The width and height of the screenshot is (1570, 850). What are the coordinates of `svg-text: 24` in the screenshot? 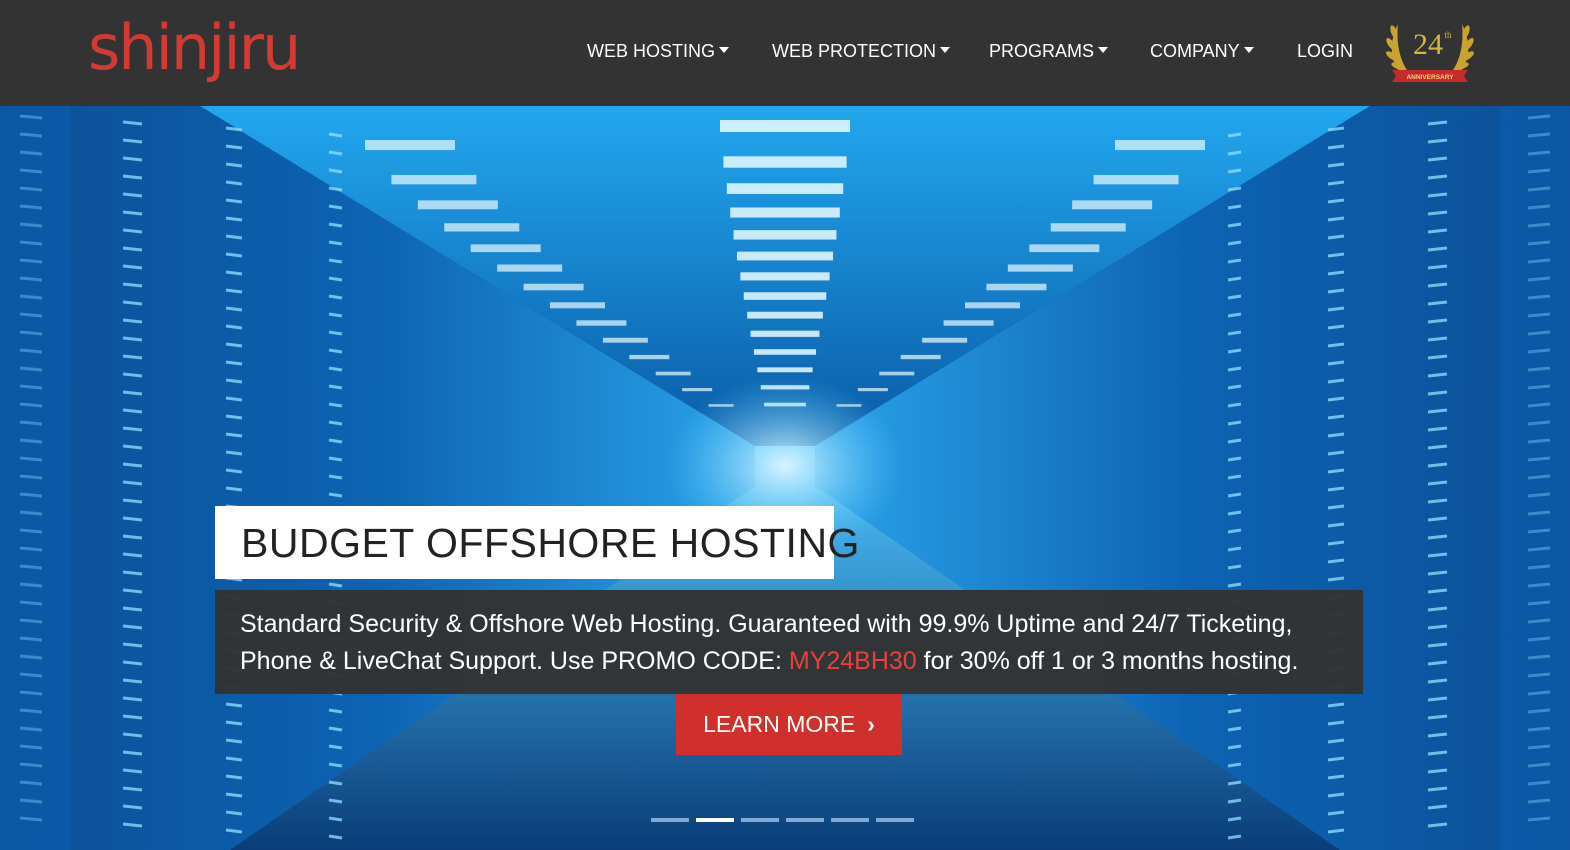 It's located at (1428, 44).